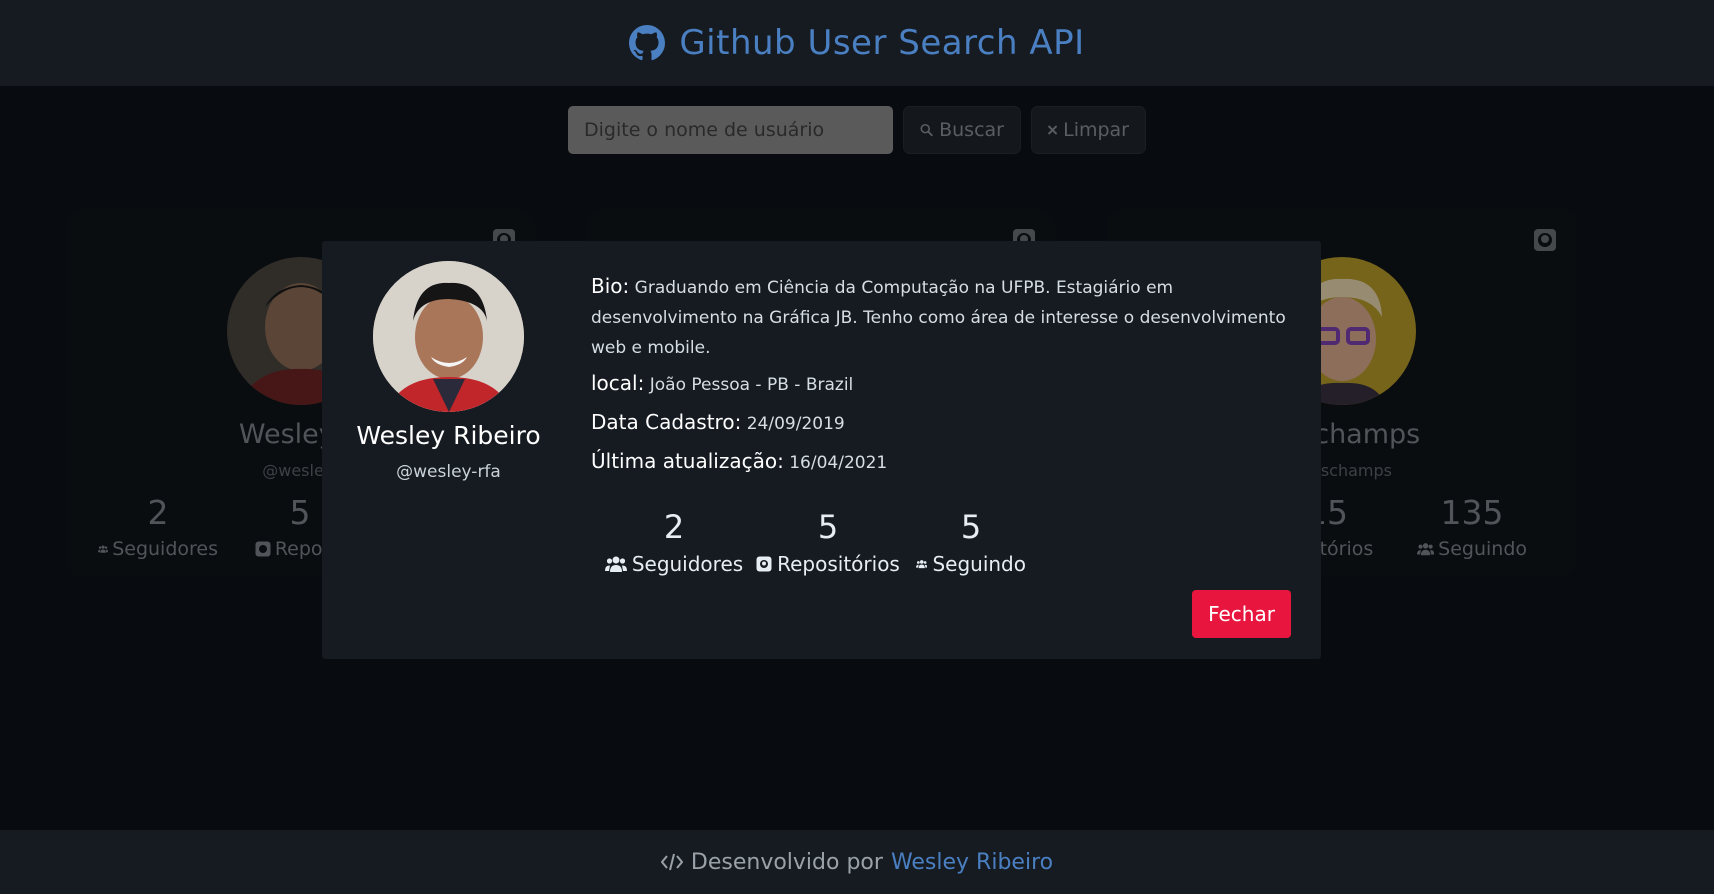  What do you see at coordinates (838, 463) in the screenshot?
I see `updated-value: 16/04/2021` at bounding box center [838, 463].